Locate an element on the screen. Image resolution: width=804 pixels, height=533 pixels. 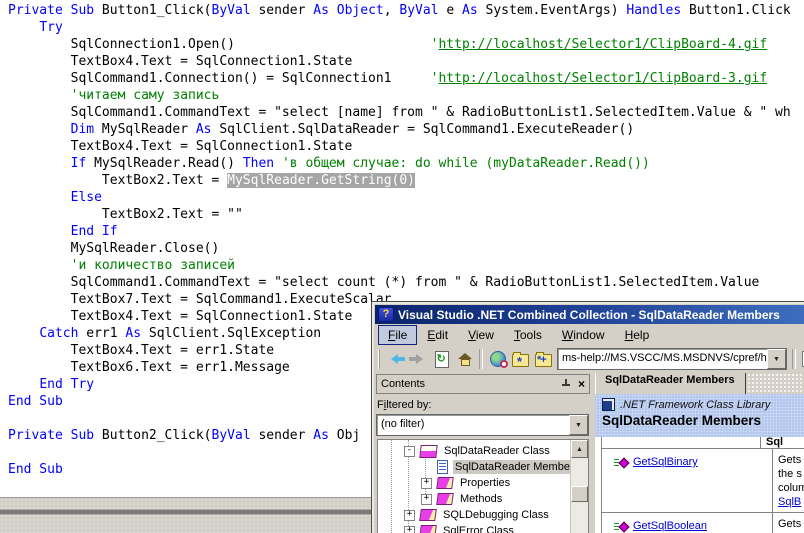
web-search-button is located at coordinates (497, 359).